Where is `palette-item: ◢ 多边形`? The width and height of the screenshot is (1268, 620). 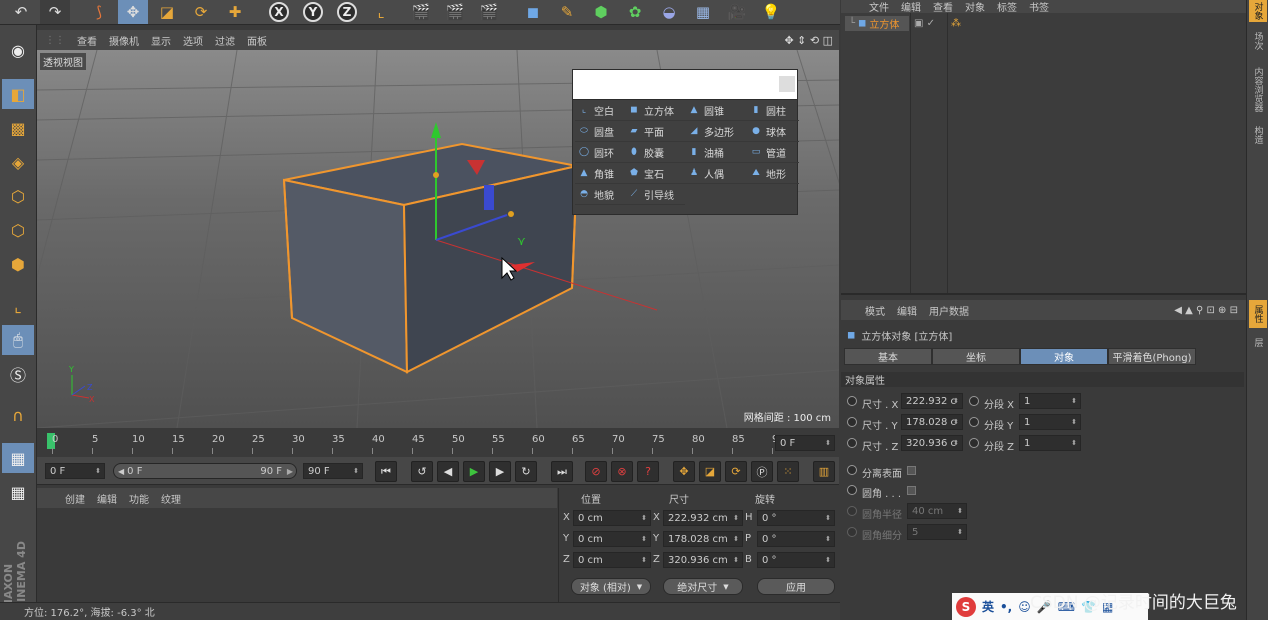
palette-item: ◢ 多边形 is located at coordinates (716, 131).